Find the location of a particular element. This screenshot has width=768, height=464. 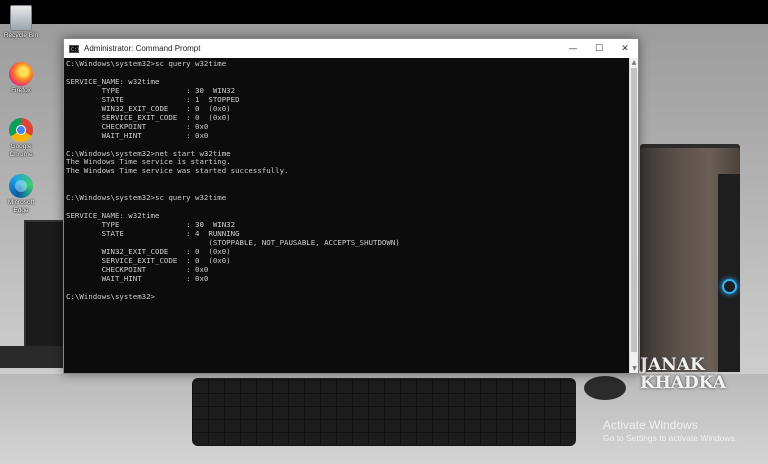

desktop-icon-label: Microsoft Edge is located at coordinates (21, 206).